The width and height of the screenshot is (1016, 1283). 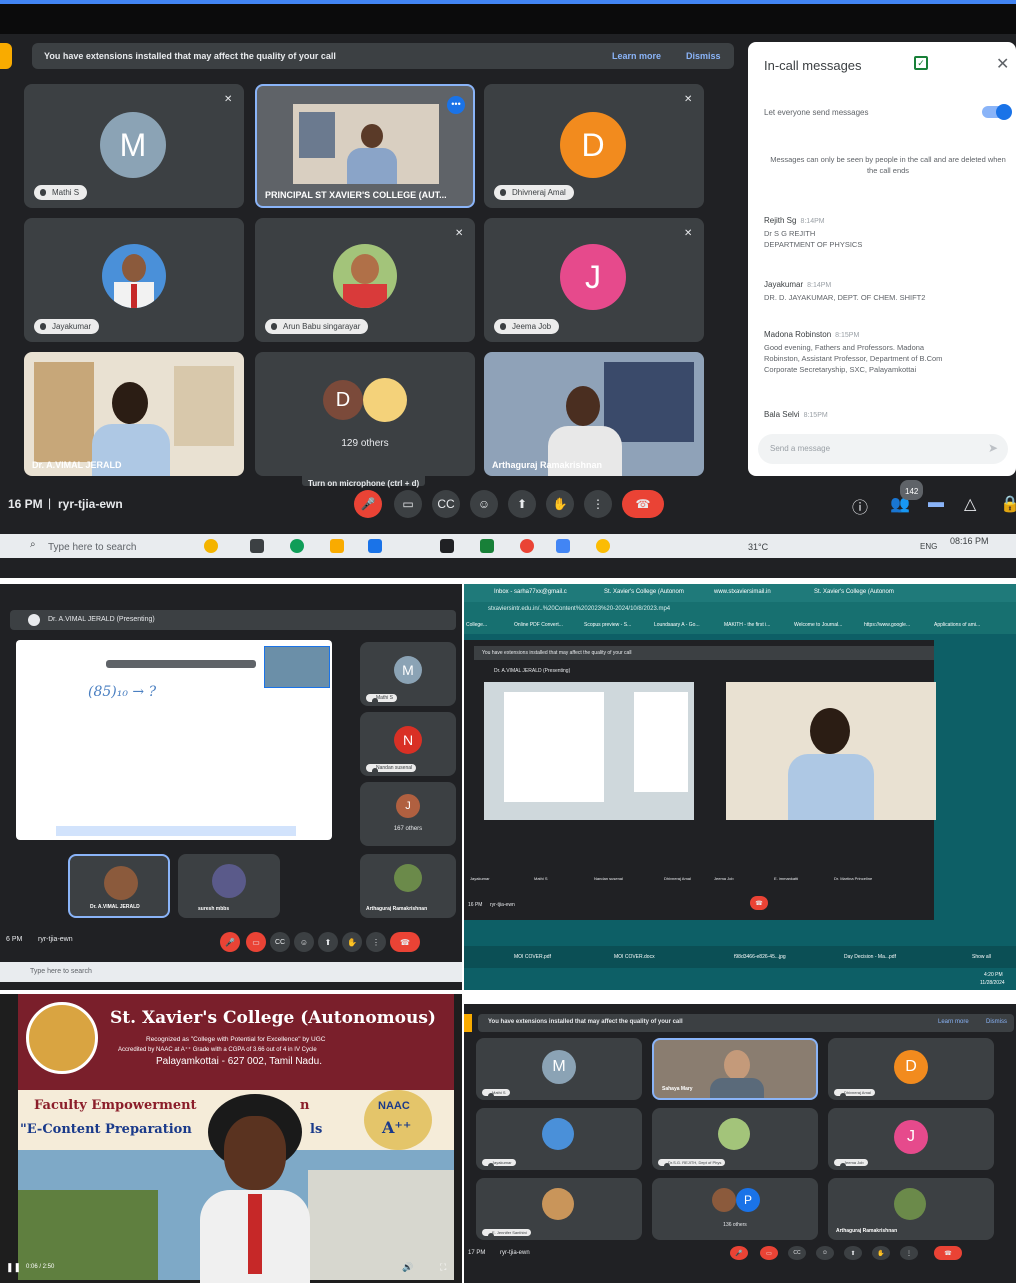 What do you see at coordinates (970, 504) in the screenshot?
I see `activities-icon: △` at bounding box center [970, 504].